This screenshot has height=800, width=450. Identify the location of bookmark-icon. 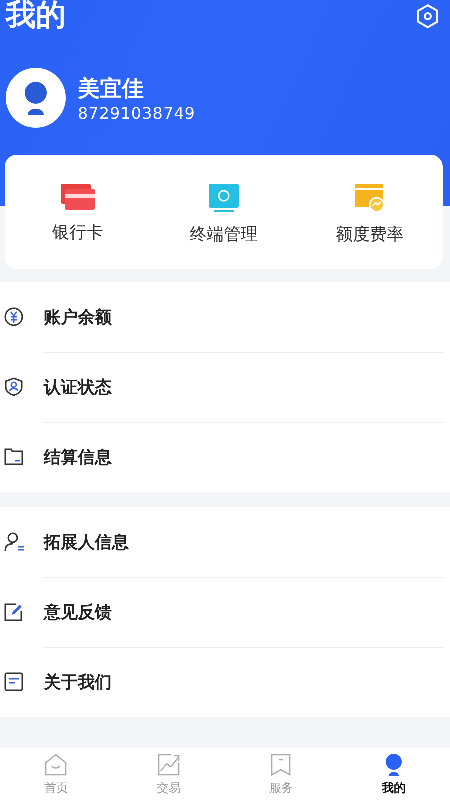
(281, 765).